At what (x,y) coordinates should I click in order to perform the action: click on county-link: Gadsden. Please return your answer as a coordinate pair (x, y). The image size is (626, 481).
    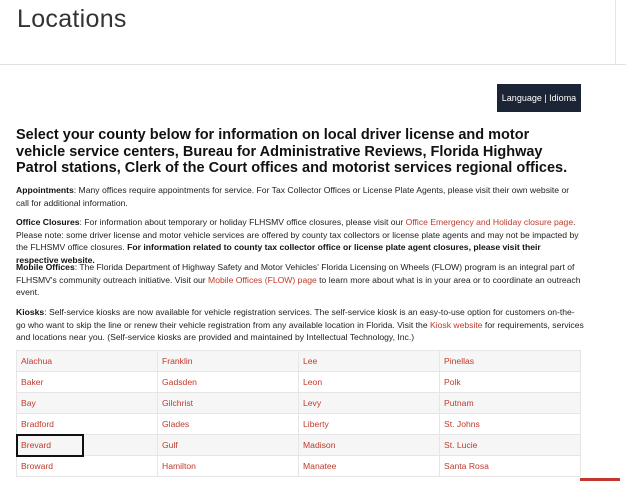
    Looking at the image, I should click on (179, 382).